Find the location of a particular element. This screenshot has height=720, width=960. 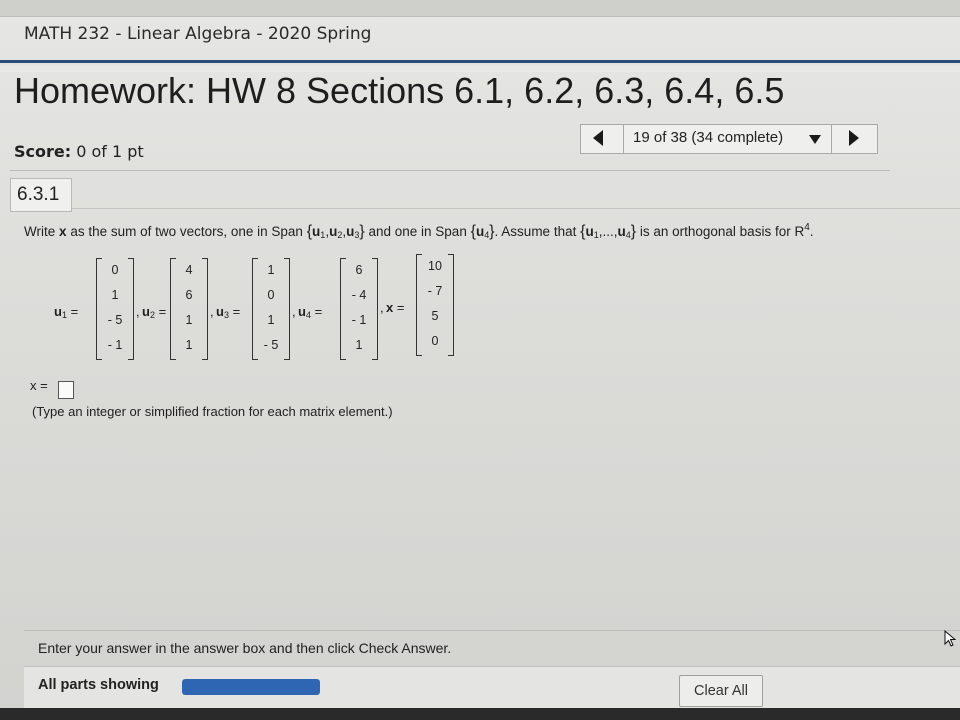

q-basis-first: u is located at coordinates (589, 231).